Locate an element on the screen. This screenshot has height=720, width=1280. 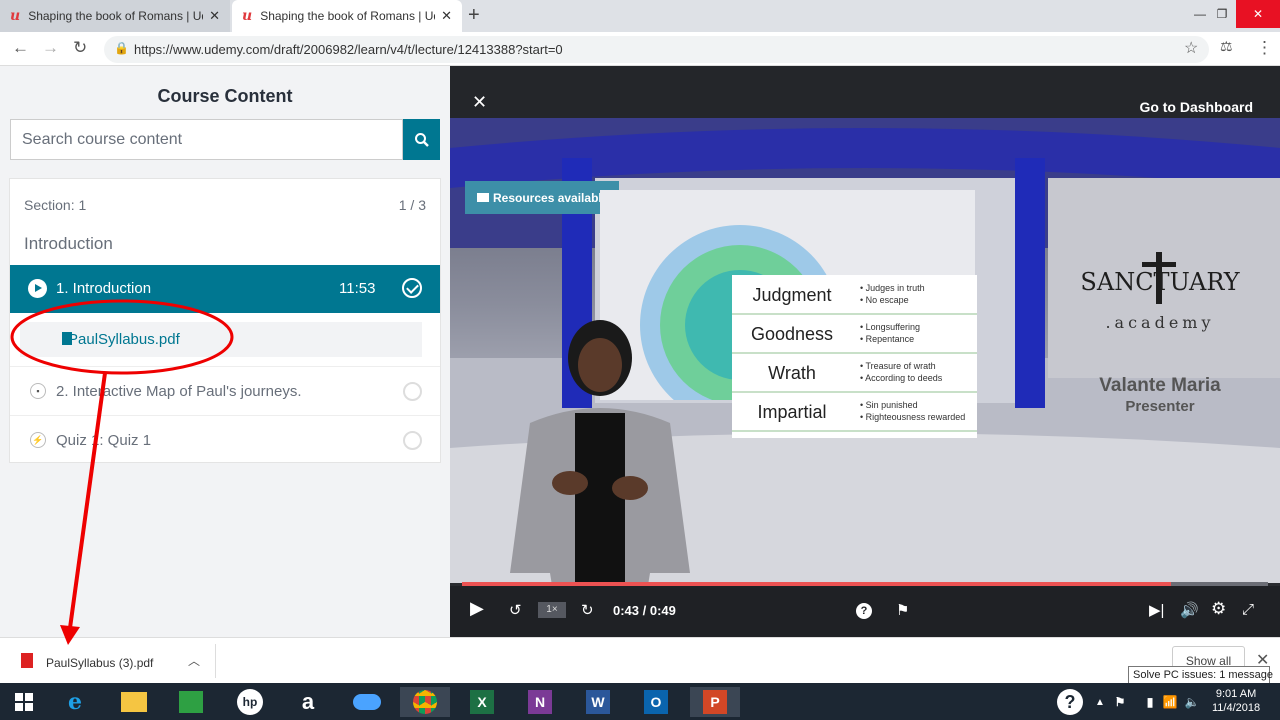
file-explorer-icon is located at coordinates (134, 702).